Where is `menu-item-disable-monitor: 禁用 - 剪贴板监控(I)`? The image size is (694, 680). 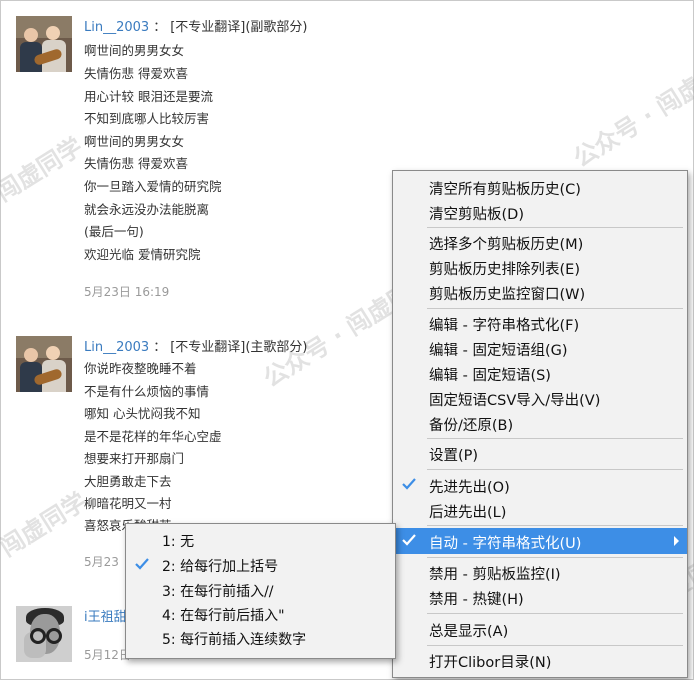 menu-item-disable-monitor: 禁用 - 剪贴板监控(I) is located at coordinates (540, 572).